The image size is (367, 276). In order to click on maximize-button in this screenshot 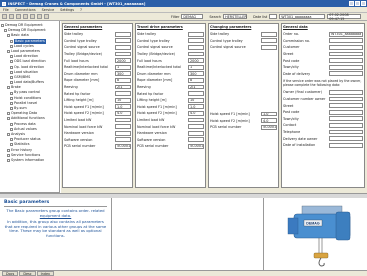, I will do `click(357, 3)`.